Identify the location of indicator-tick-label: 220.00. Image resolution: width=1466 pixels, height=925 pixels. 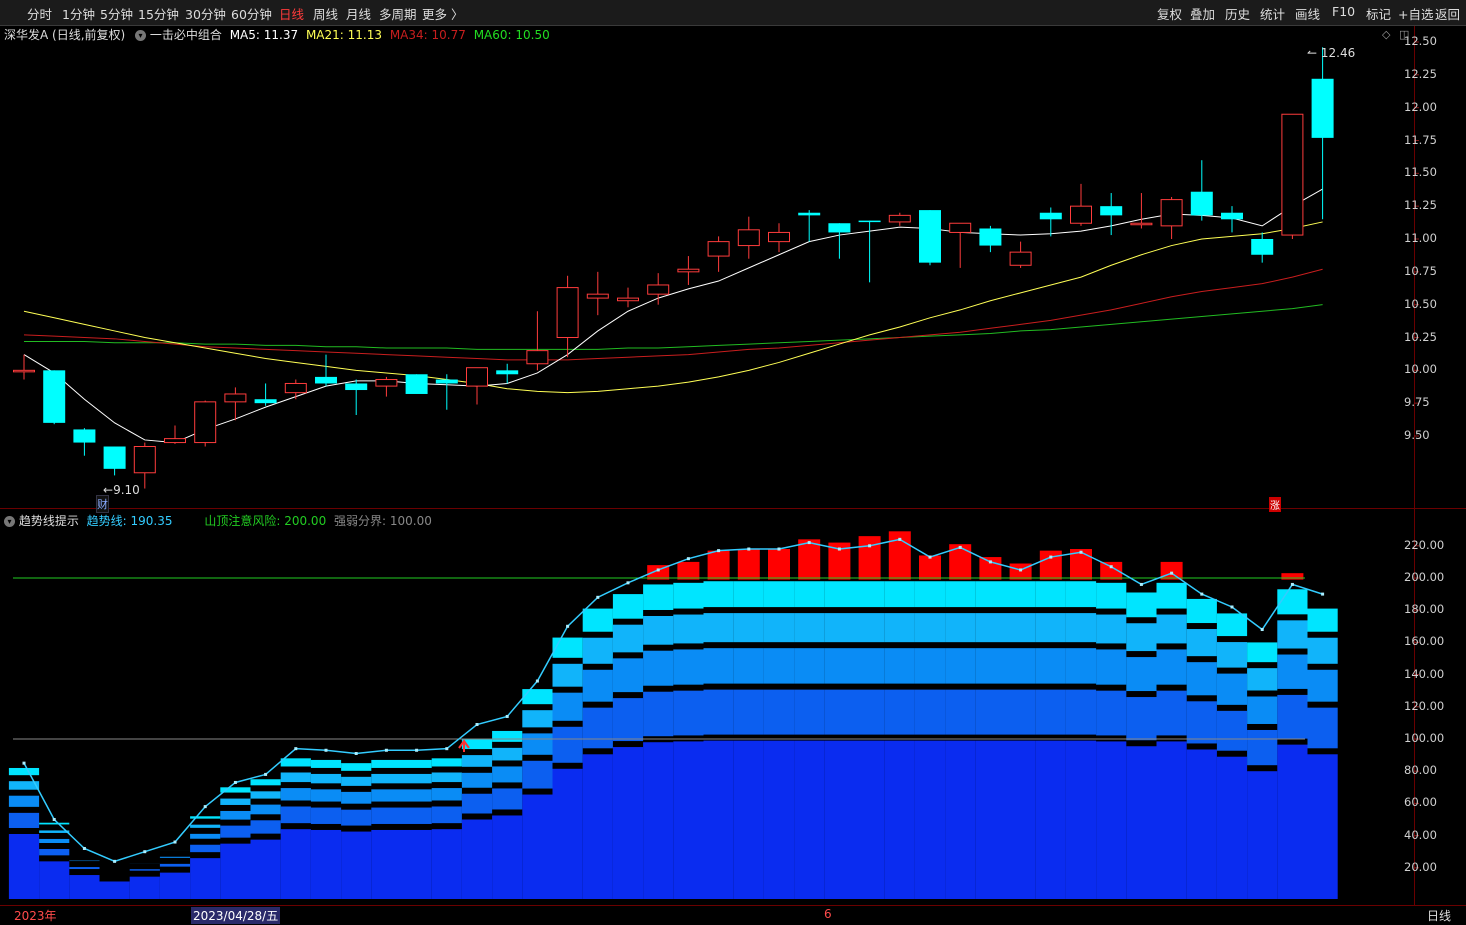
(1424, 544).